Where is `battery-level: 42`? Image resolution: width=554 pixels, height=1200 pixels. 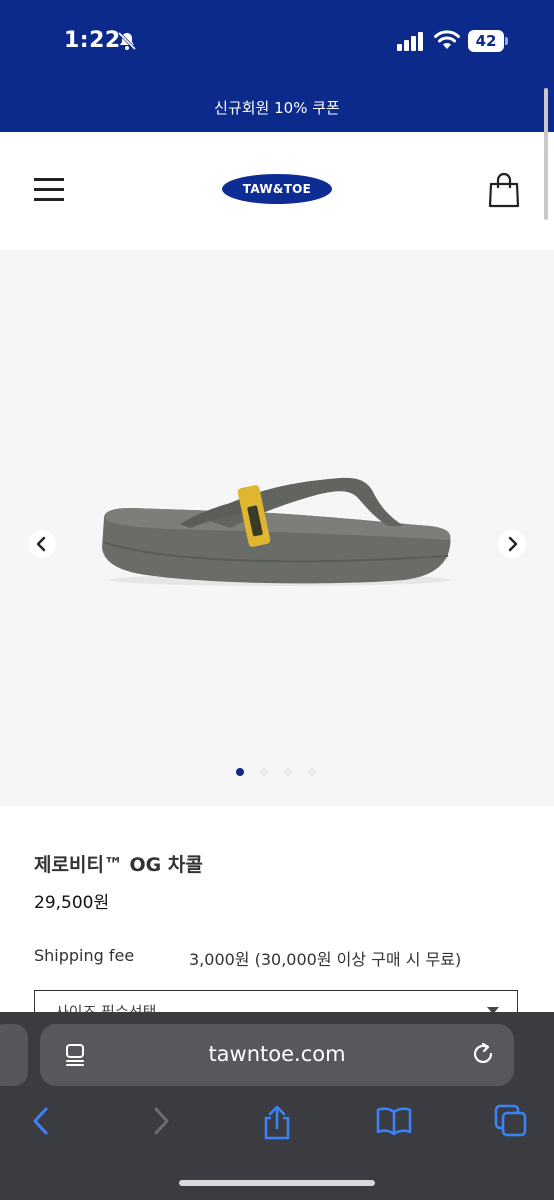 battery-level: 42 is located at coordinates (486, 41).